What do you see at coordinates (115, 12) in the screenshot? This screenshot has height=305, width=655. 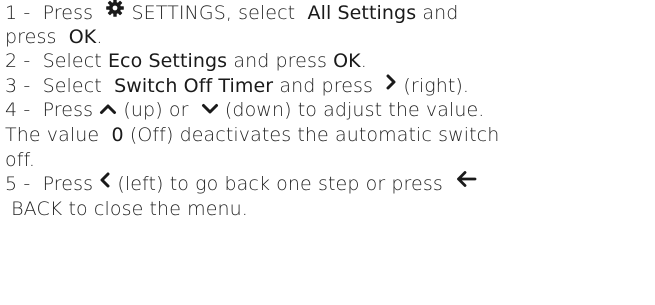 I see `gear-icon` at bounding box center [115, 12].